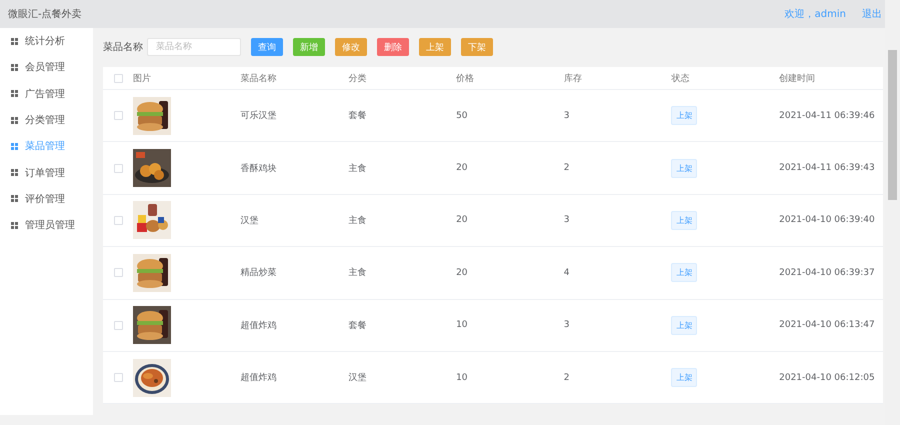  What do you see at coordinates (827, 115) in the screenshot?
I see `table-cell: 2021-04-11 06:39:46` at bounding box center [827, 115].